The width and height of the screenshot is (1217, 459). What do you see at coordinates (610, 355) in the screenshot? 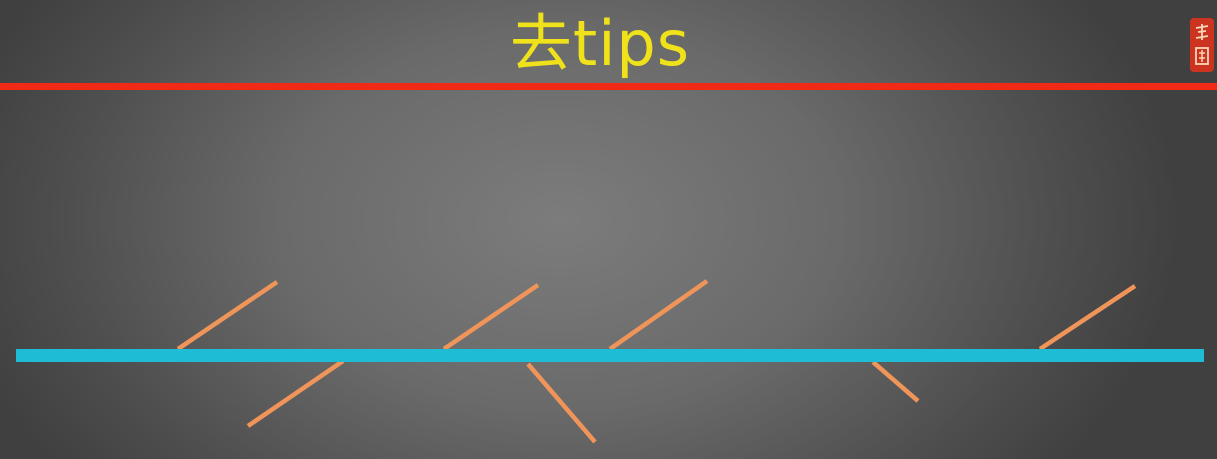
I see `main-horizontal-line` at bounding box center [610, 355].